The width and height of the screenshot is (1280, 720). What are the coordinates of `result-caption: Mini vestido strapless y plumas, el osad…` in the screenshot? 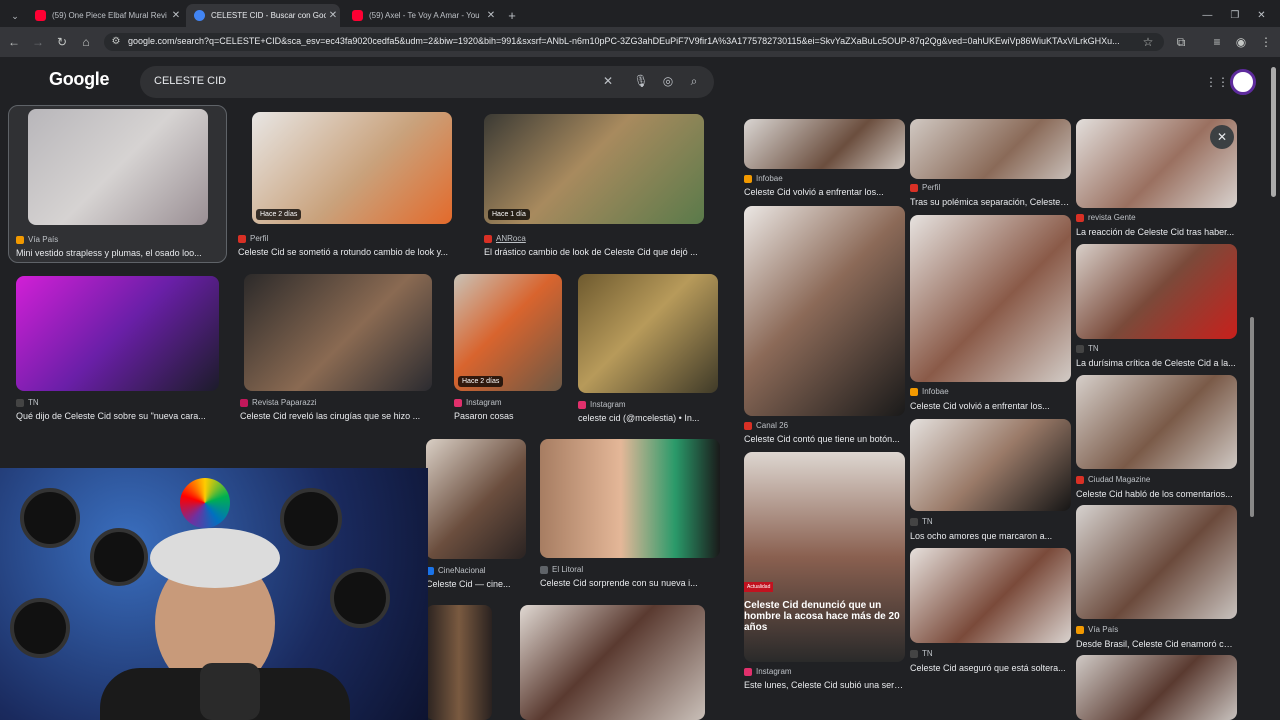 It's located at (116, 253).